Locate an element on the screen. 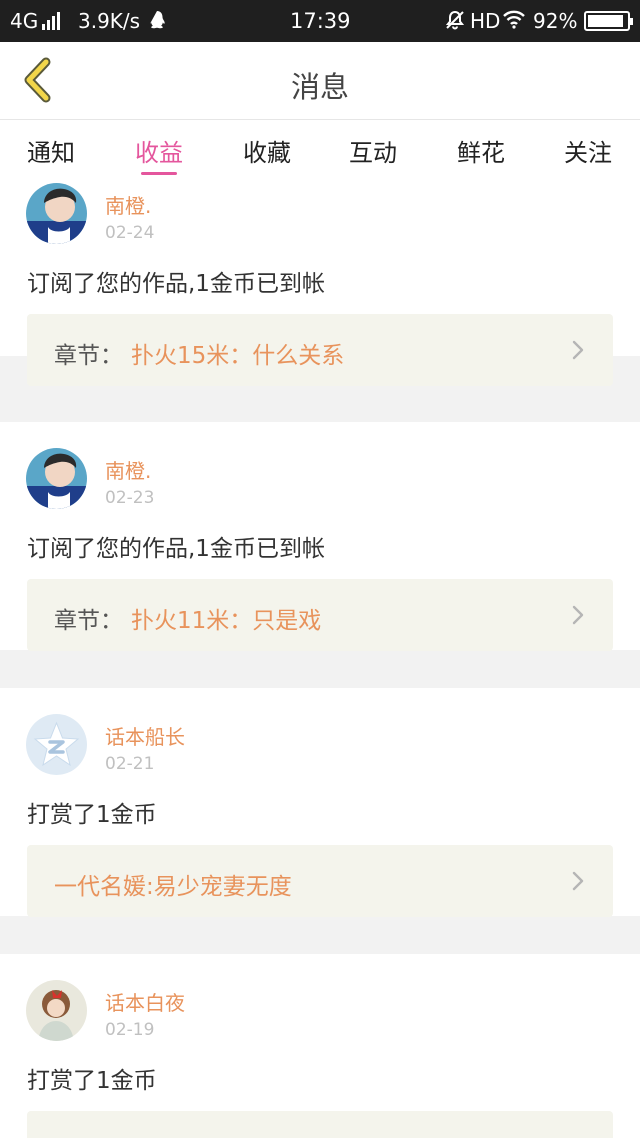  active-tab-indicator is located at coordinates (159, 173).